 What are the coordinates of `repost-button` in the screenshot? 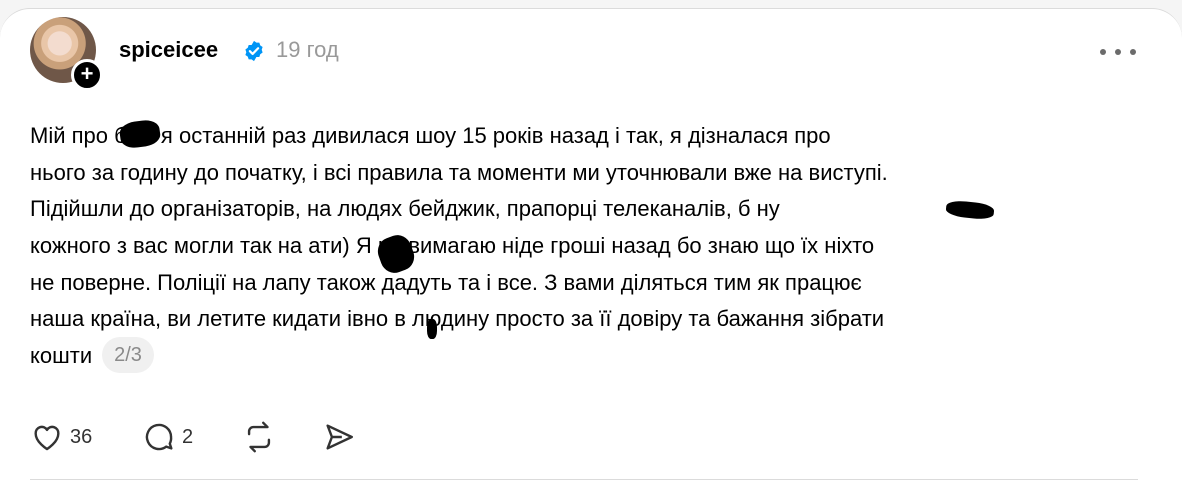 It's located at (259, 437).